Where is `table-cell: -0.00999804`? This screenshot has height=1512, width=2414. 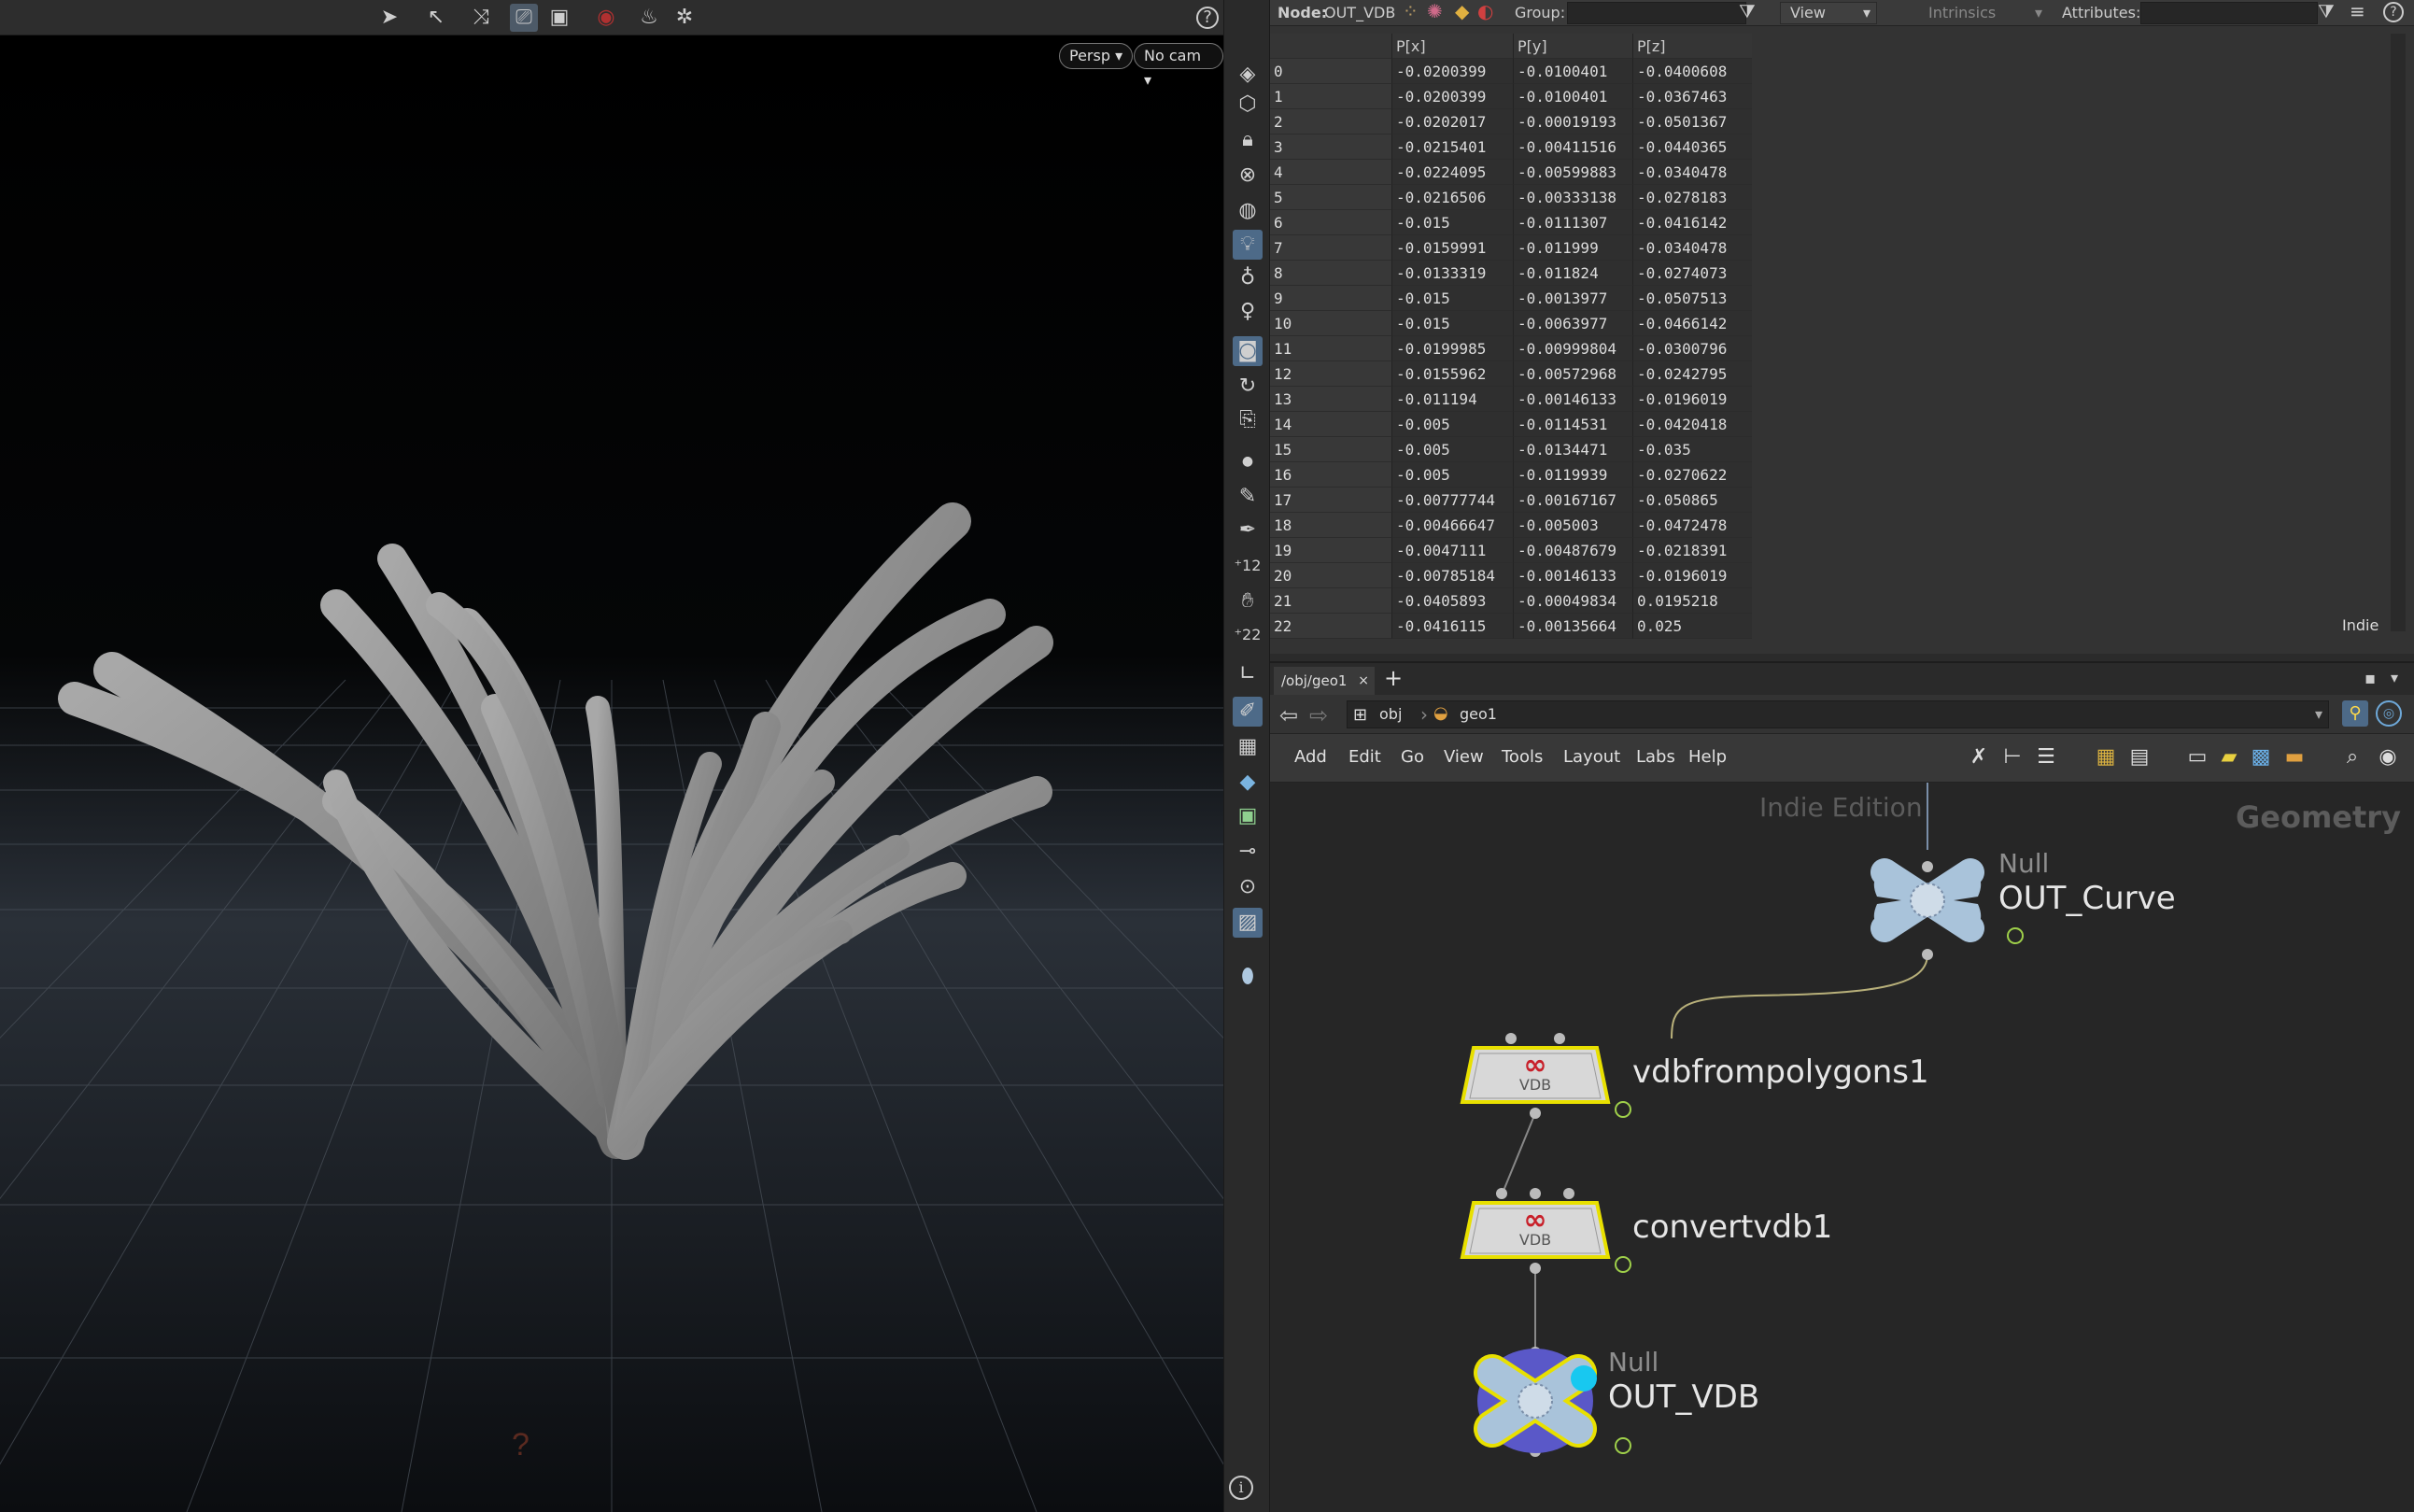
table-cell: -0.00999804 is located at coordinates (1572, 348).